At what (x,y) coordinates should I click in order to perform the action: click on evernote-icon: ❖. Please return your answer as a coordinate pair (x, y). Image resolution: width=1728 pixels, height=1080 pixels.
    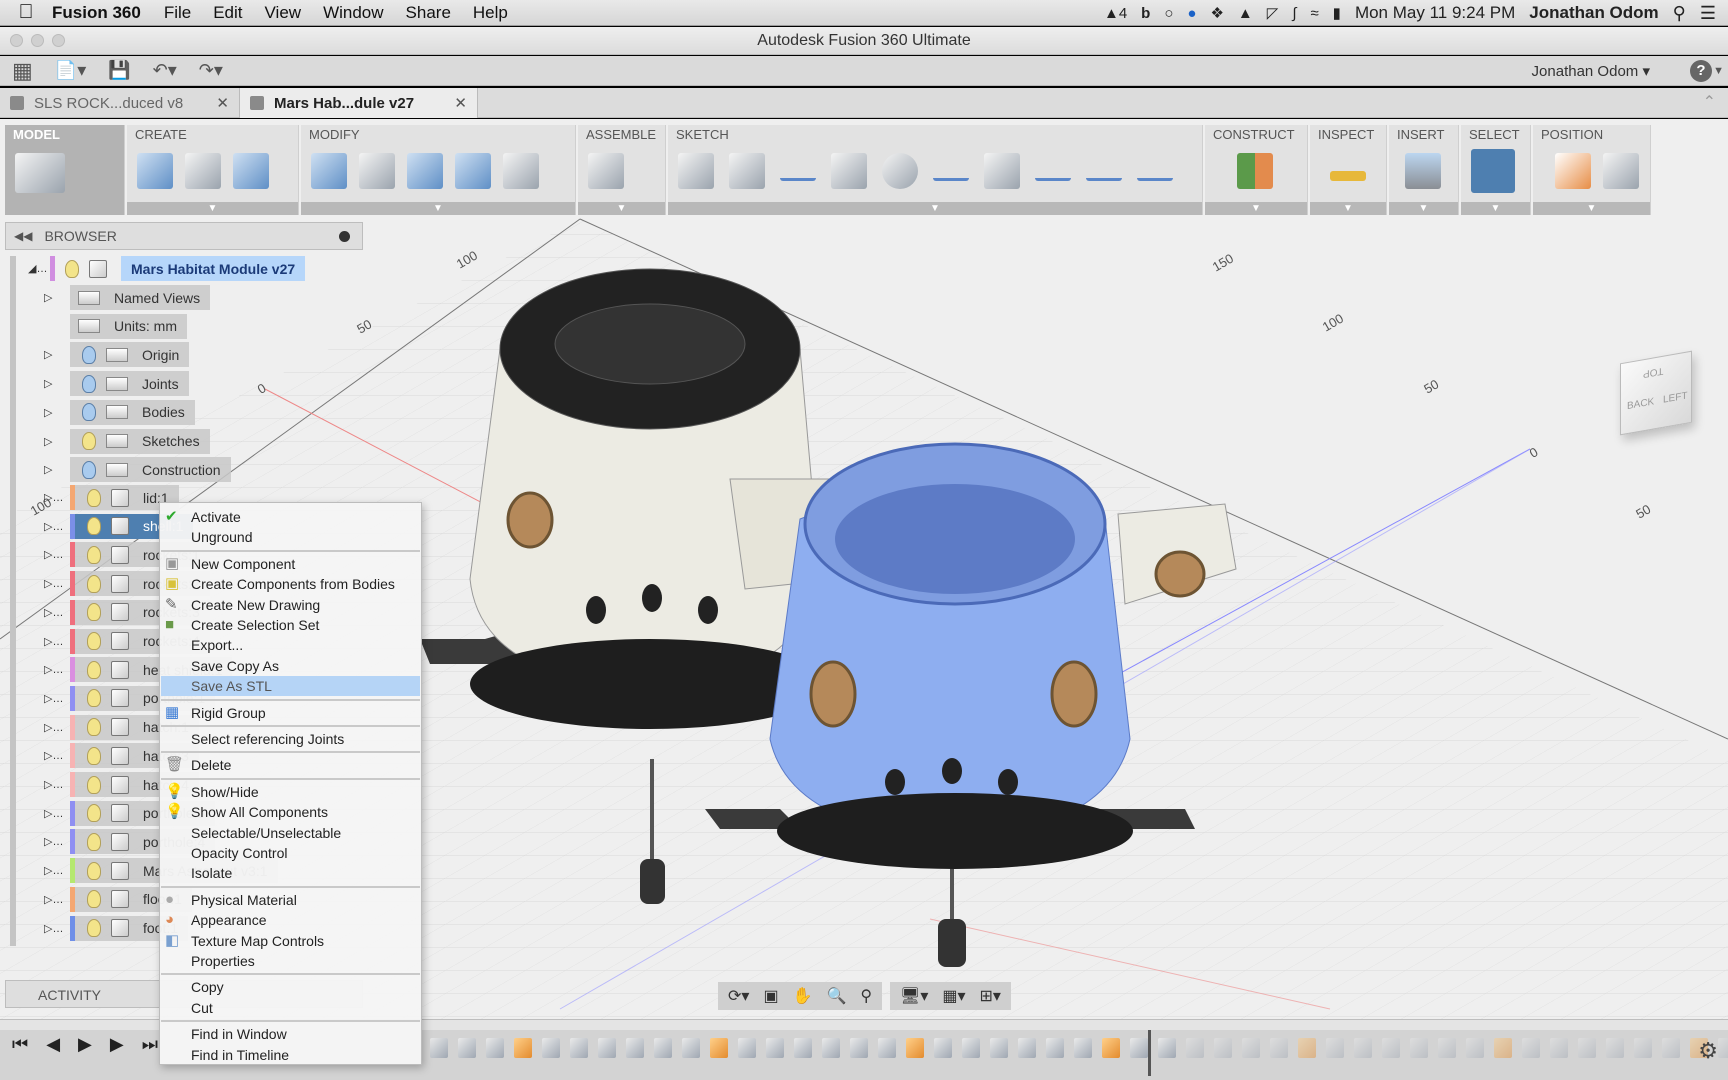
    Looking at the image, I should click on (1216, 13).